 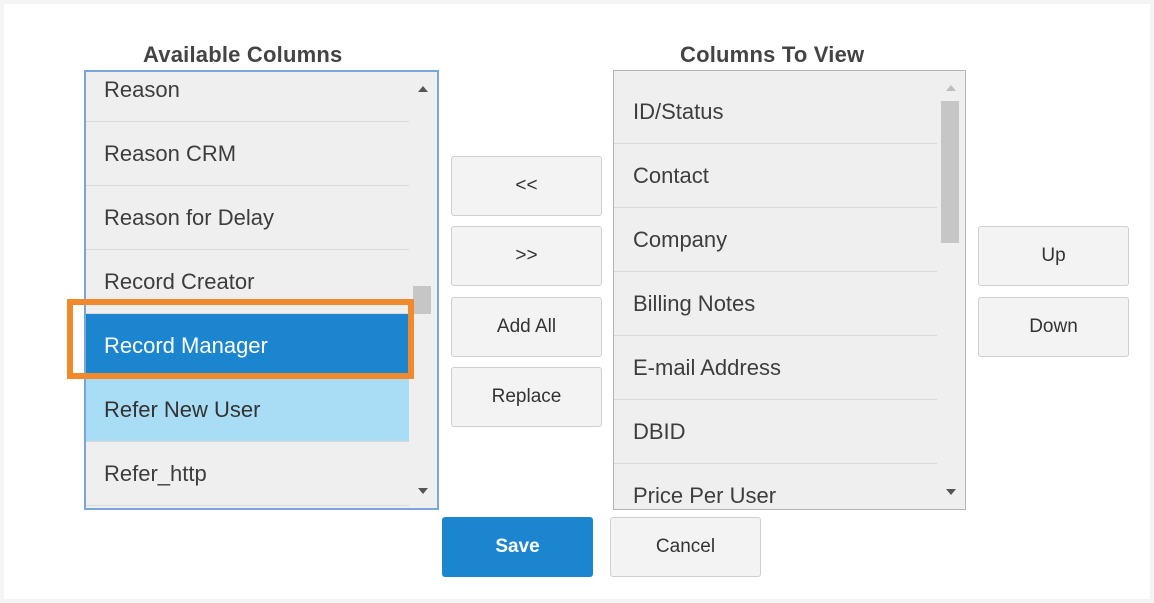 I want to click on move-up-button: Up, so click(x=1053, y=256).